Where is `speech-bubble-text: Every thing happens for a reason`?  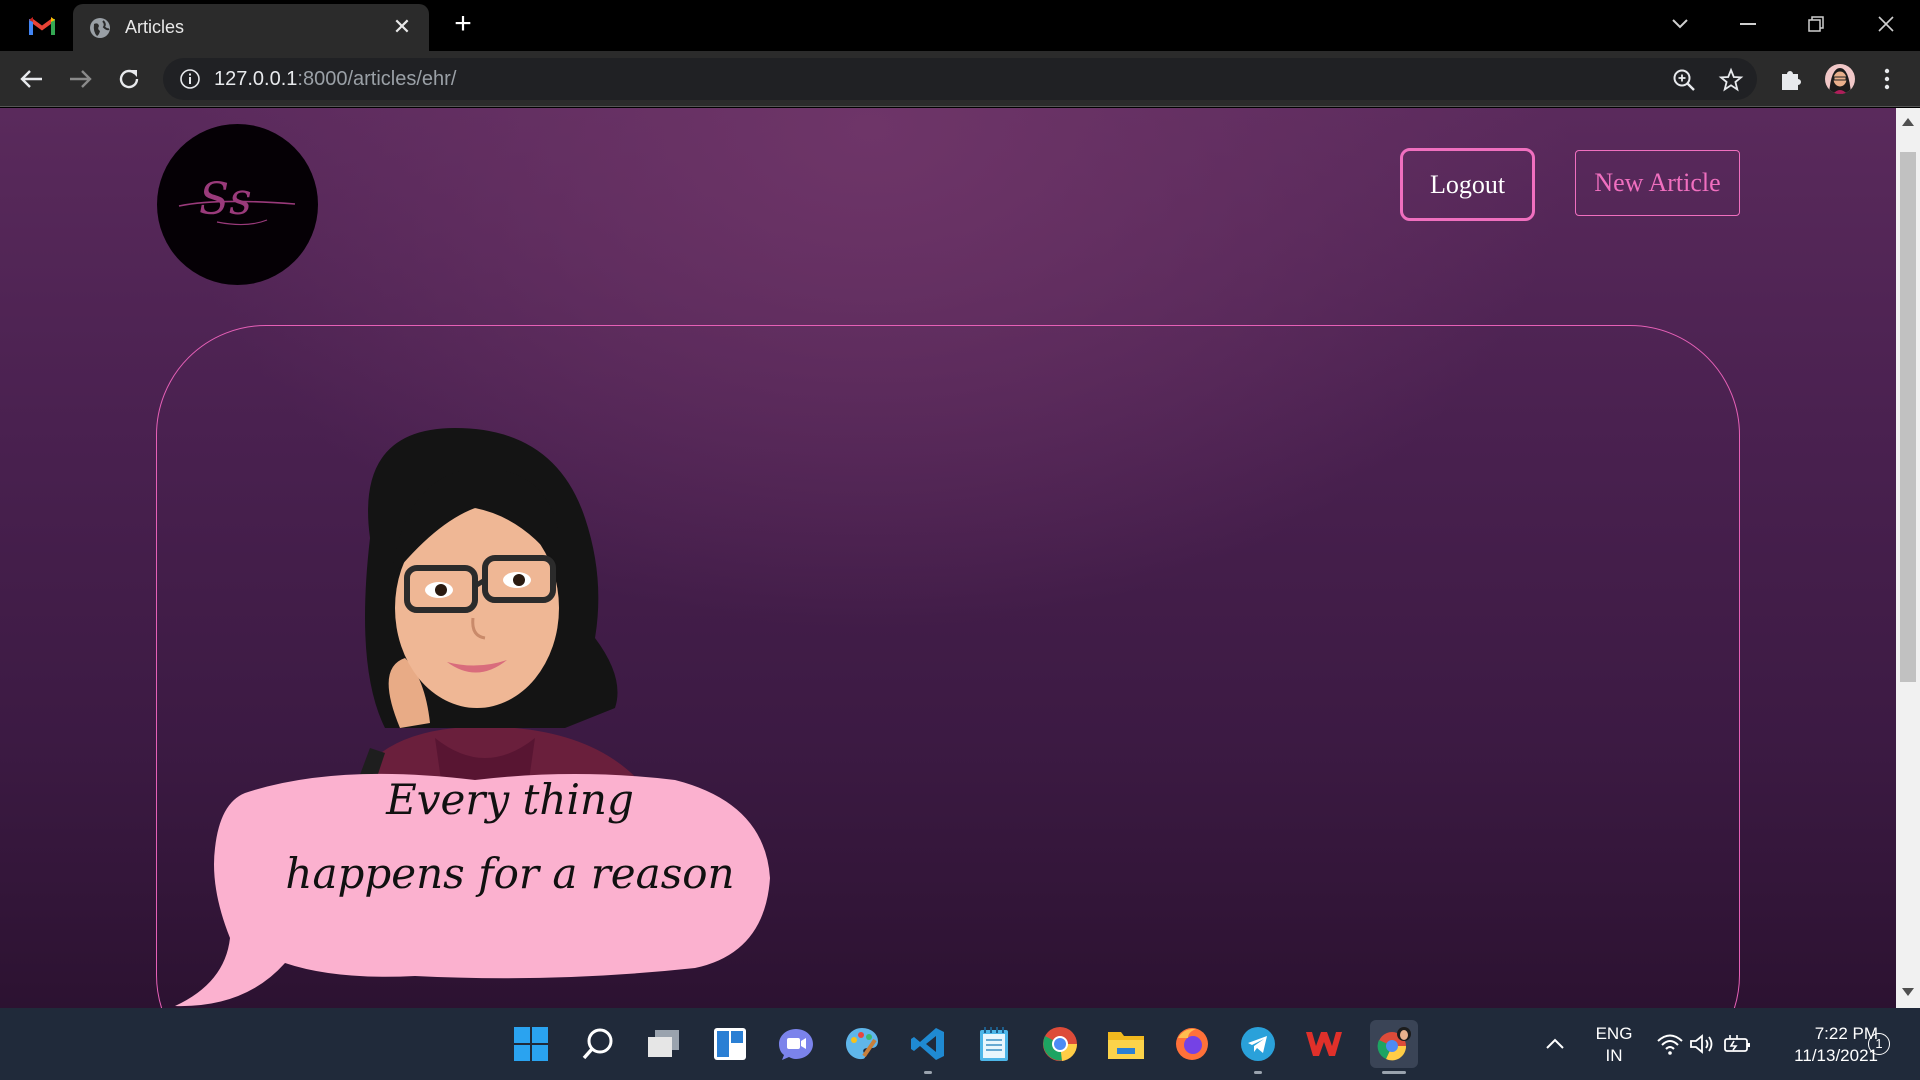
speech-bubble-text: Every thing happens for a reason is located at coordinates (510, 837).